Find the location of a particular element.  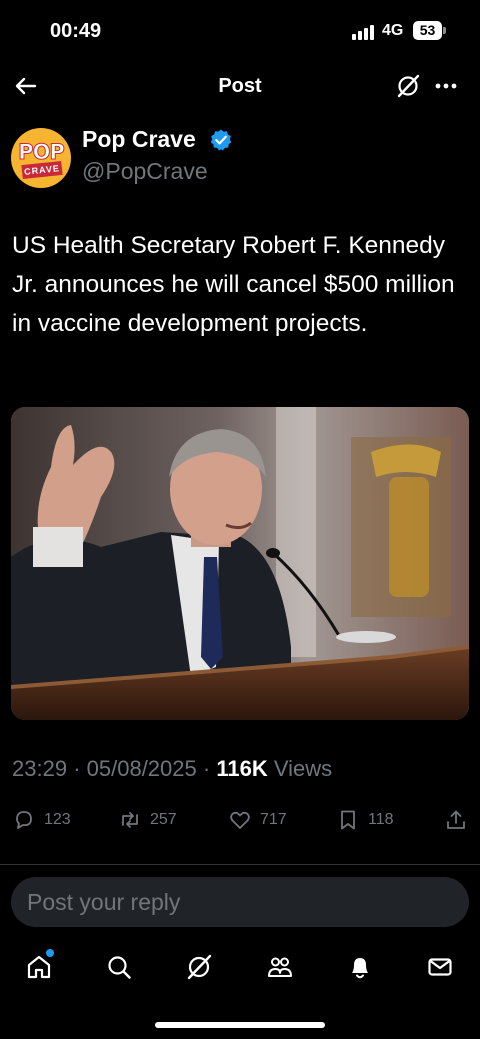

views-count: 116K is located at coordinates (241, 768).